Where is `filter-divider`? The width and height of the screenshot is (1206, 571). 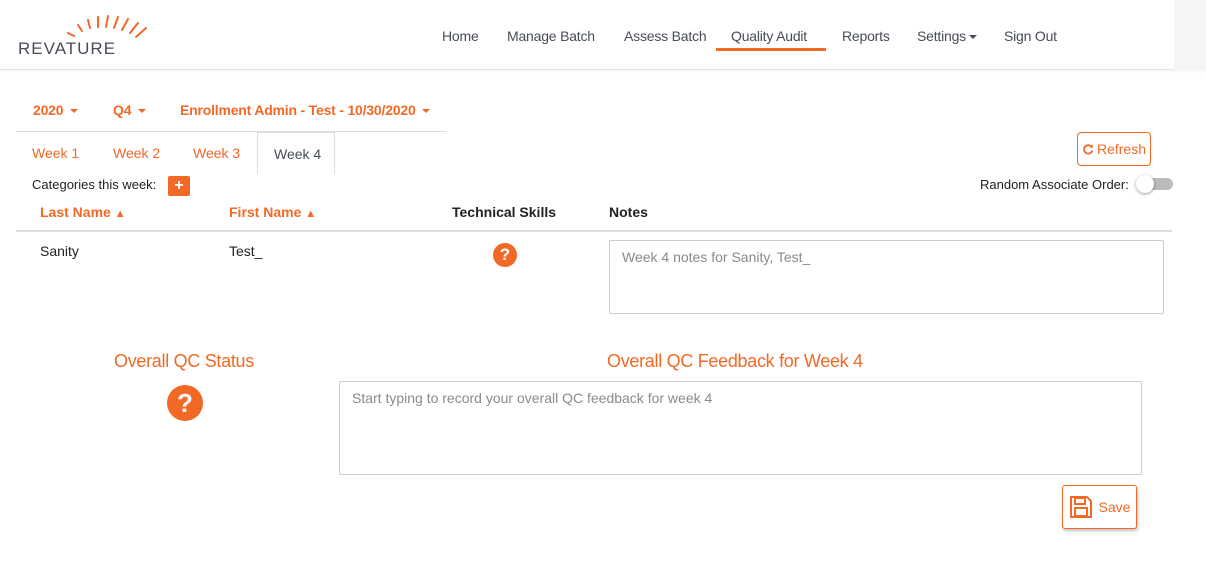 filter-divider is located at coordinates (231, 131).